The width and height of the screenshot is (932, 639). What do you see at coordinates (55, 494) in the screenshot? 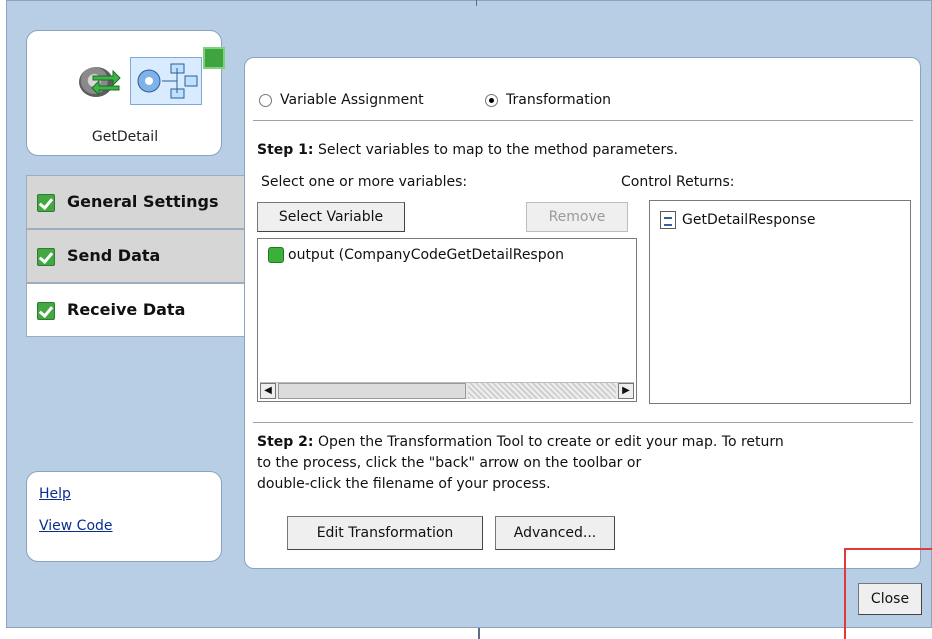
I see `help-link: Help` at bounding box center [55, 494].